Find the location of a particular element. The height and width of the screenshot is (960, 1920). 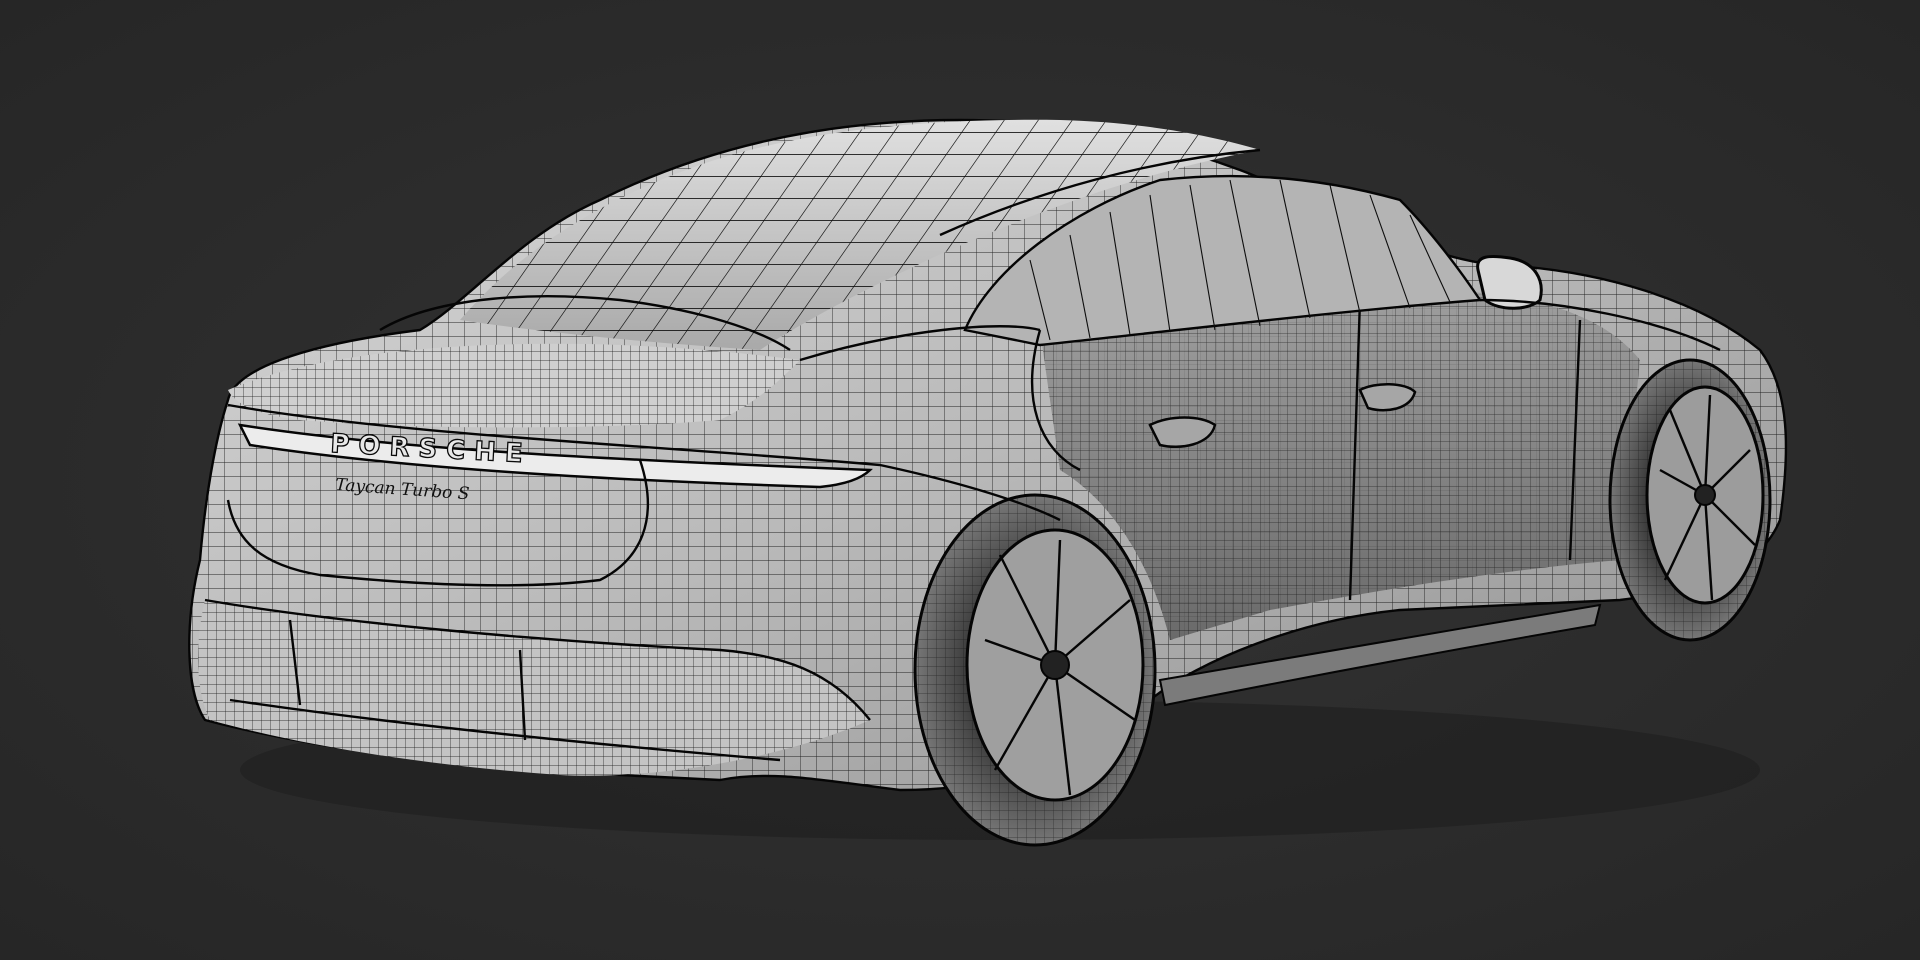

front-wheel is located at coordinates (1690, 500).